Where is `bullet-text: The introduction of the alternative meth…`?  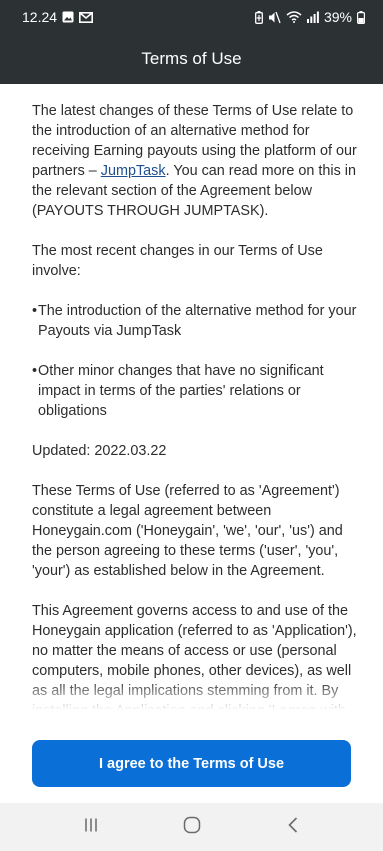 bullet-text: The introduction of the alternative meth… is located at coordinates (197, 321).